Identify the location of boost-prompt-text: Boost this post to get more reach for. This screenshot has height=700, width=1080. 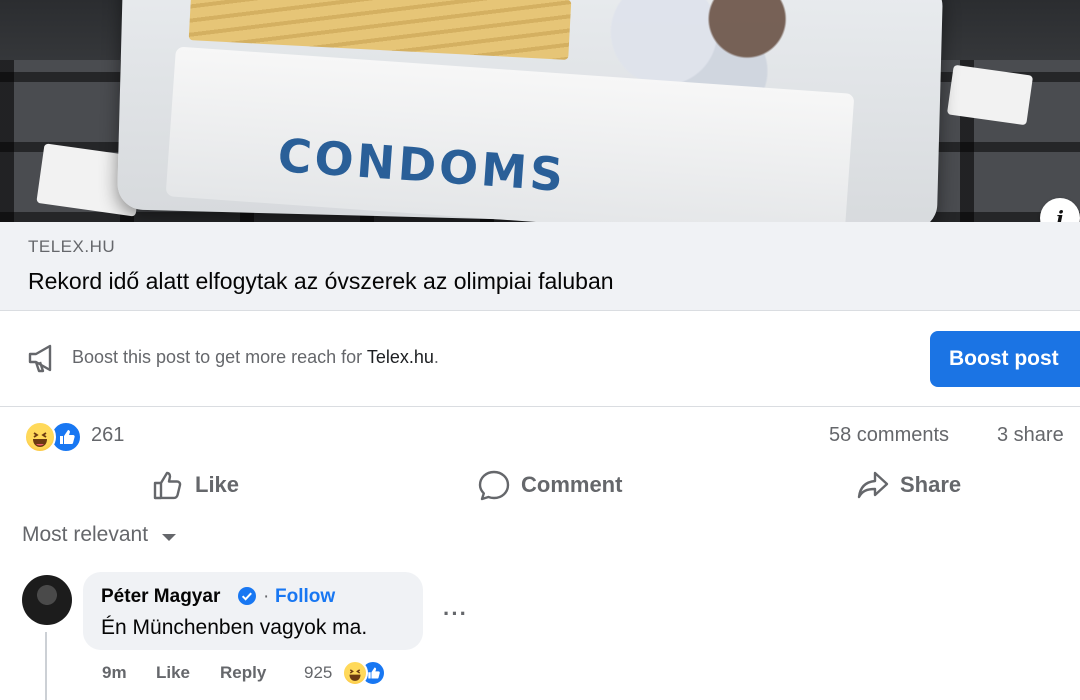
(217, 357).